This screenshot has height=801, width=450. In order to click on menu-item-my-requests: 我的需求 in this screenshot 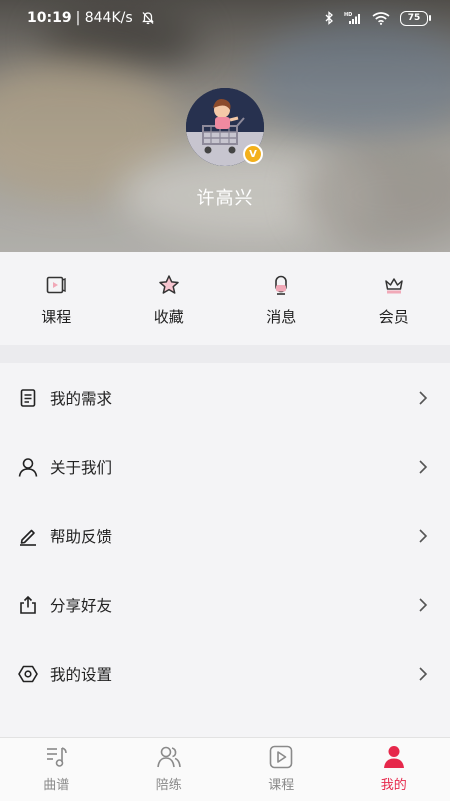, I will do `click(225, 397)`.